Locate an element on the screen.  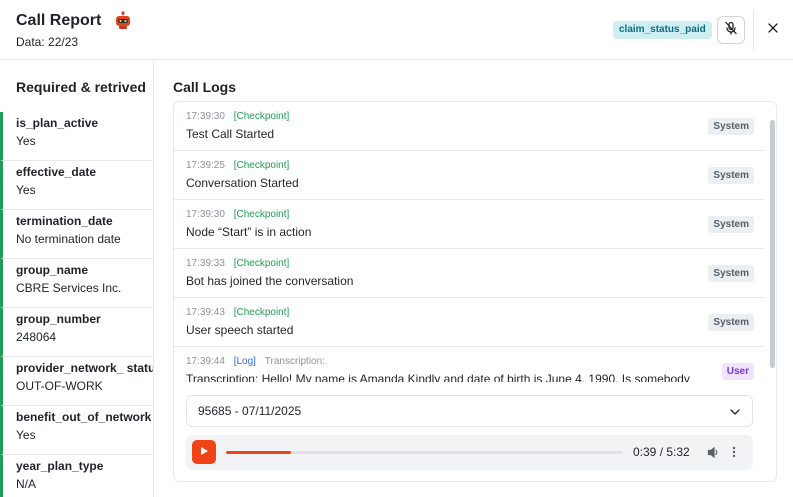
field-value: 248064 is located at coordinates (36, 337).